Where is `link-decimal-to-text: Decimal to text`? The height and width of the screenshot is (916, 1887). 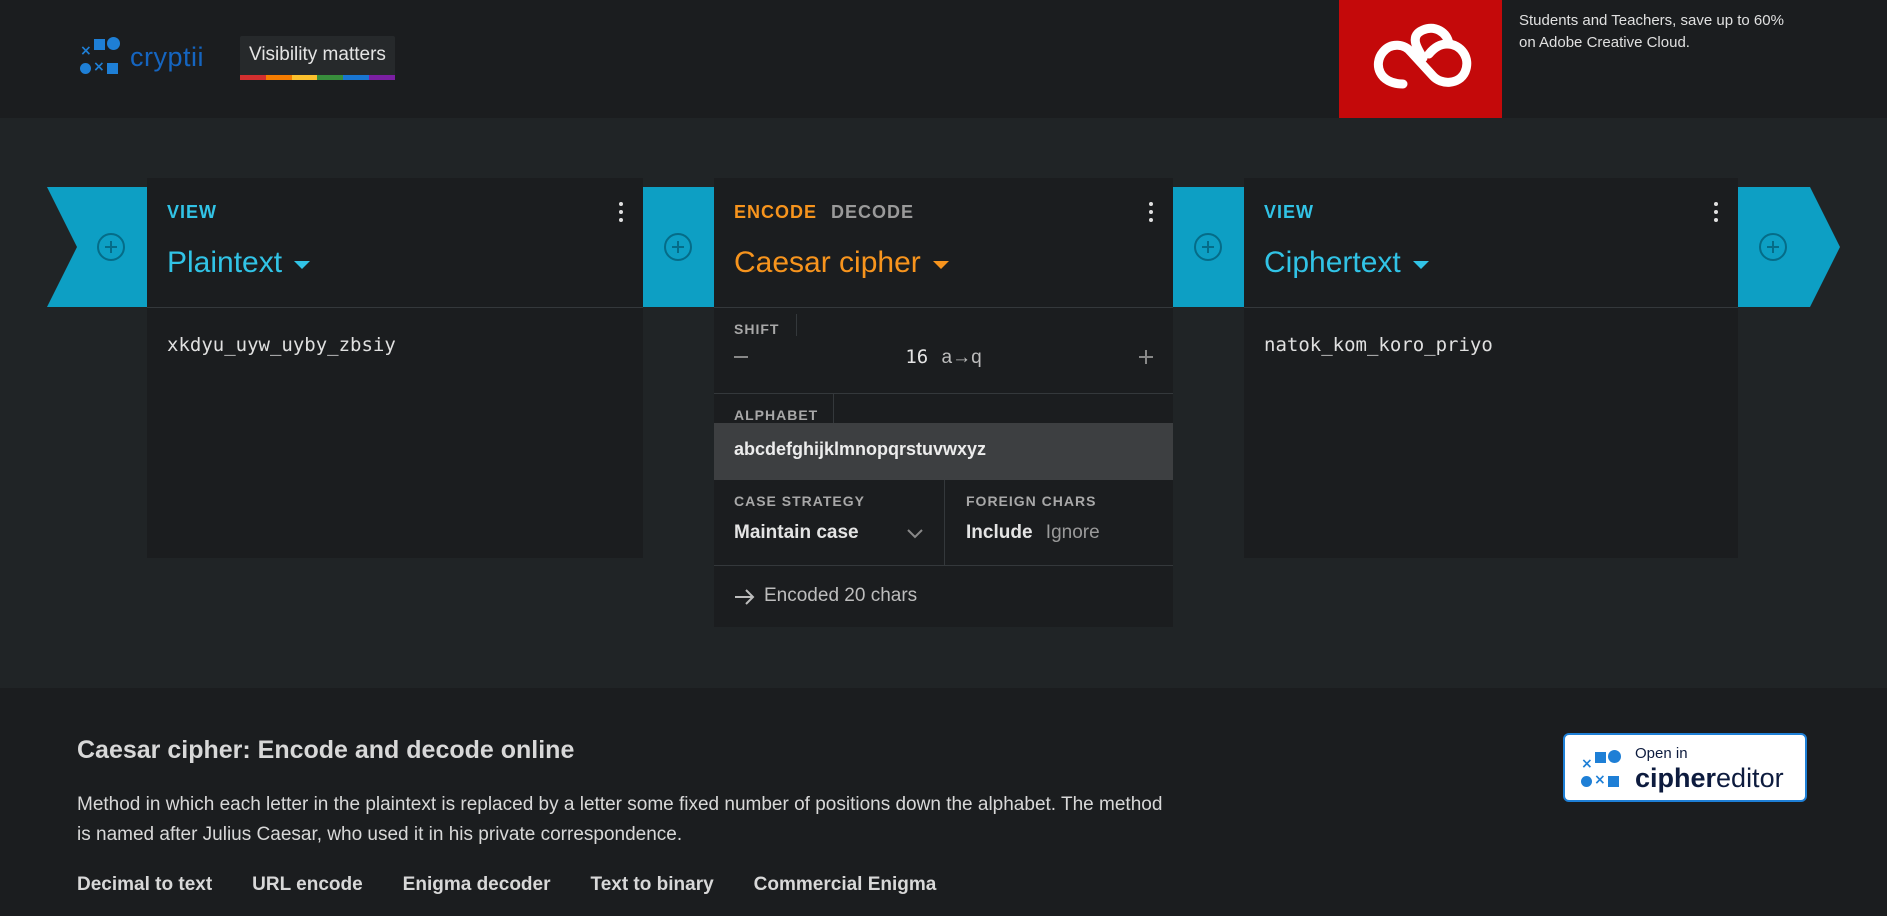
link-decimal-to-text: Decimal to text is located at coordinates (144, 885).